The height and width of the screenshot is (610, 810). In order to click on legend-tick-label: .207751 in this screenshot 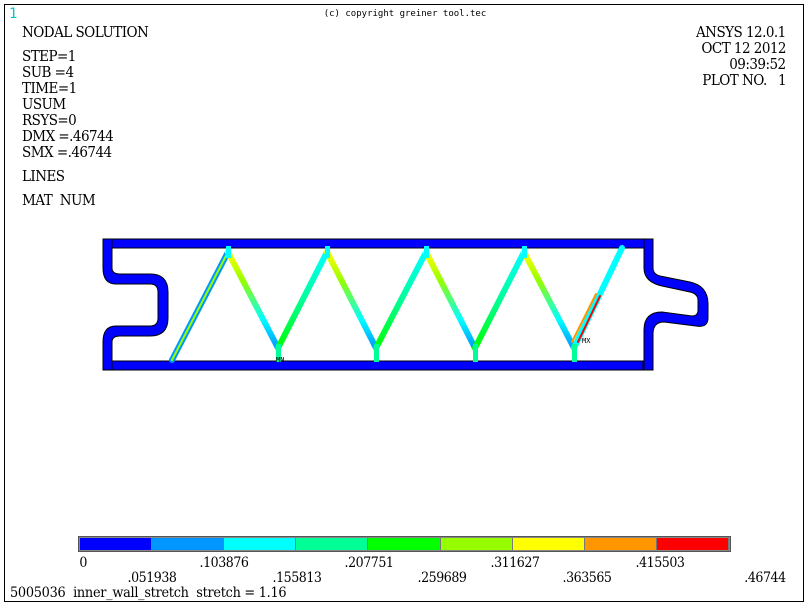, I will do `click(369, 563)`.